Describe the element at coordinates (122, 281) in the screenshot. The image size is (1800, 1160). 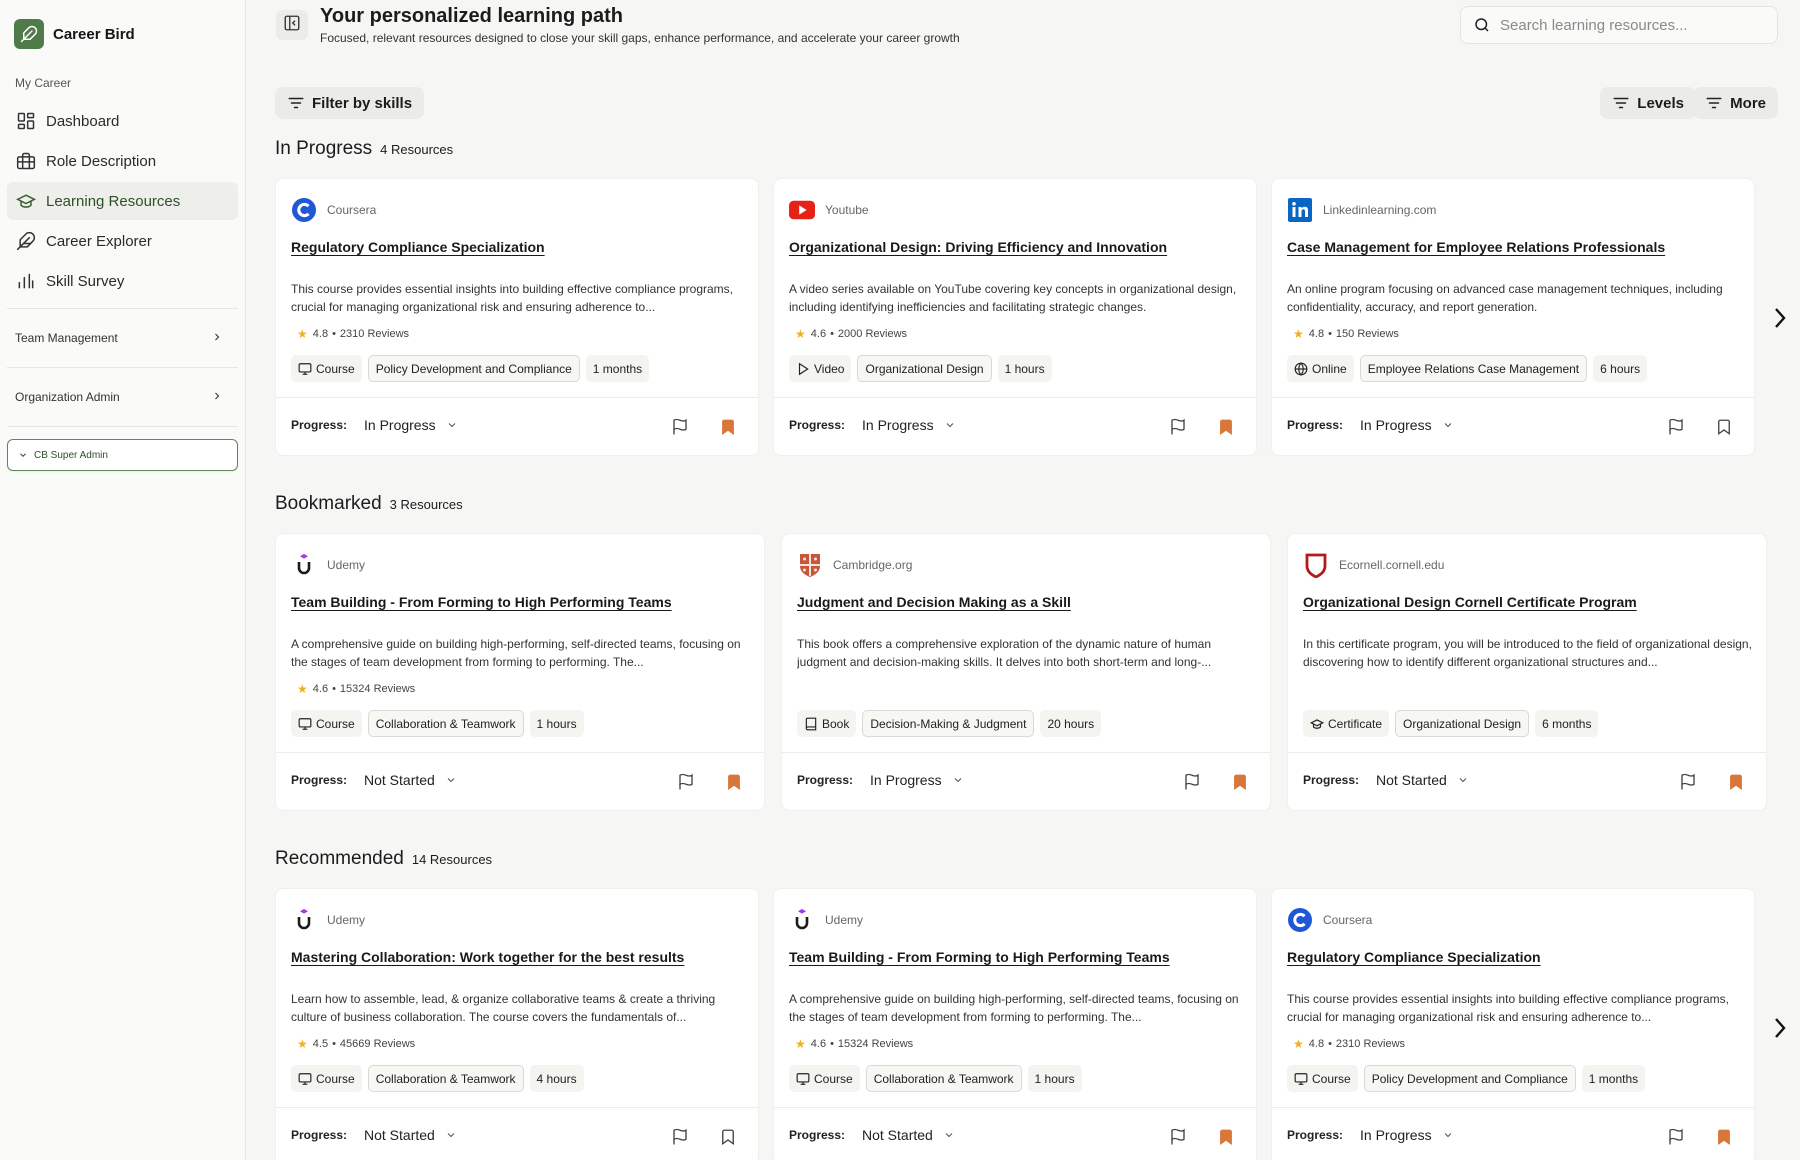
I see `sidebar-item-skill-survey: Skill Survey` at that location.